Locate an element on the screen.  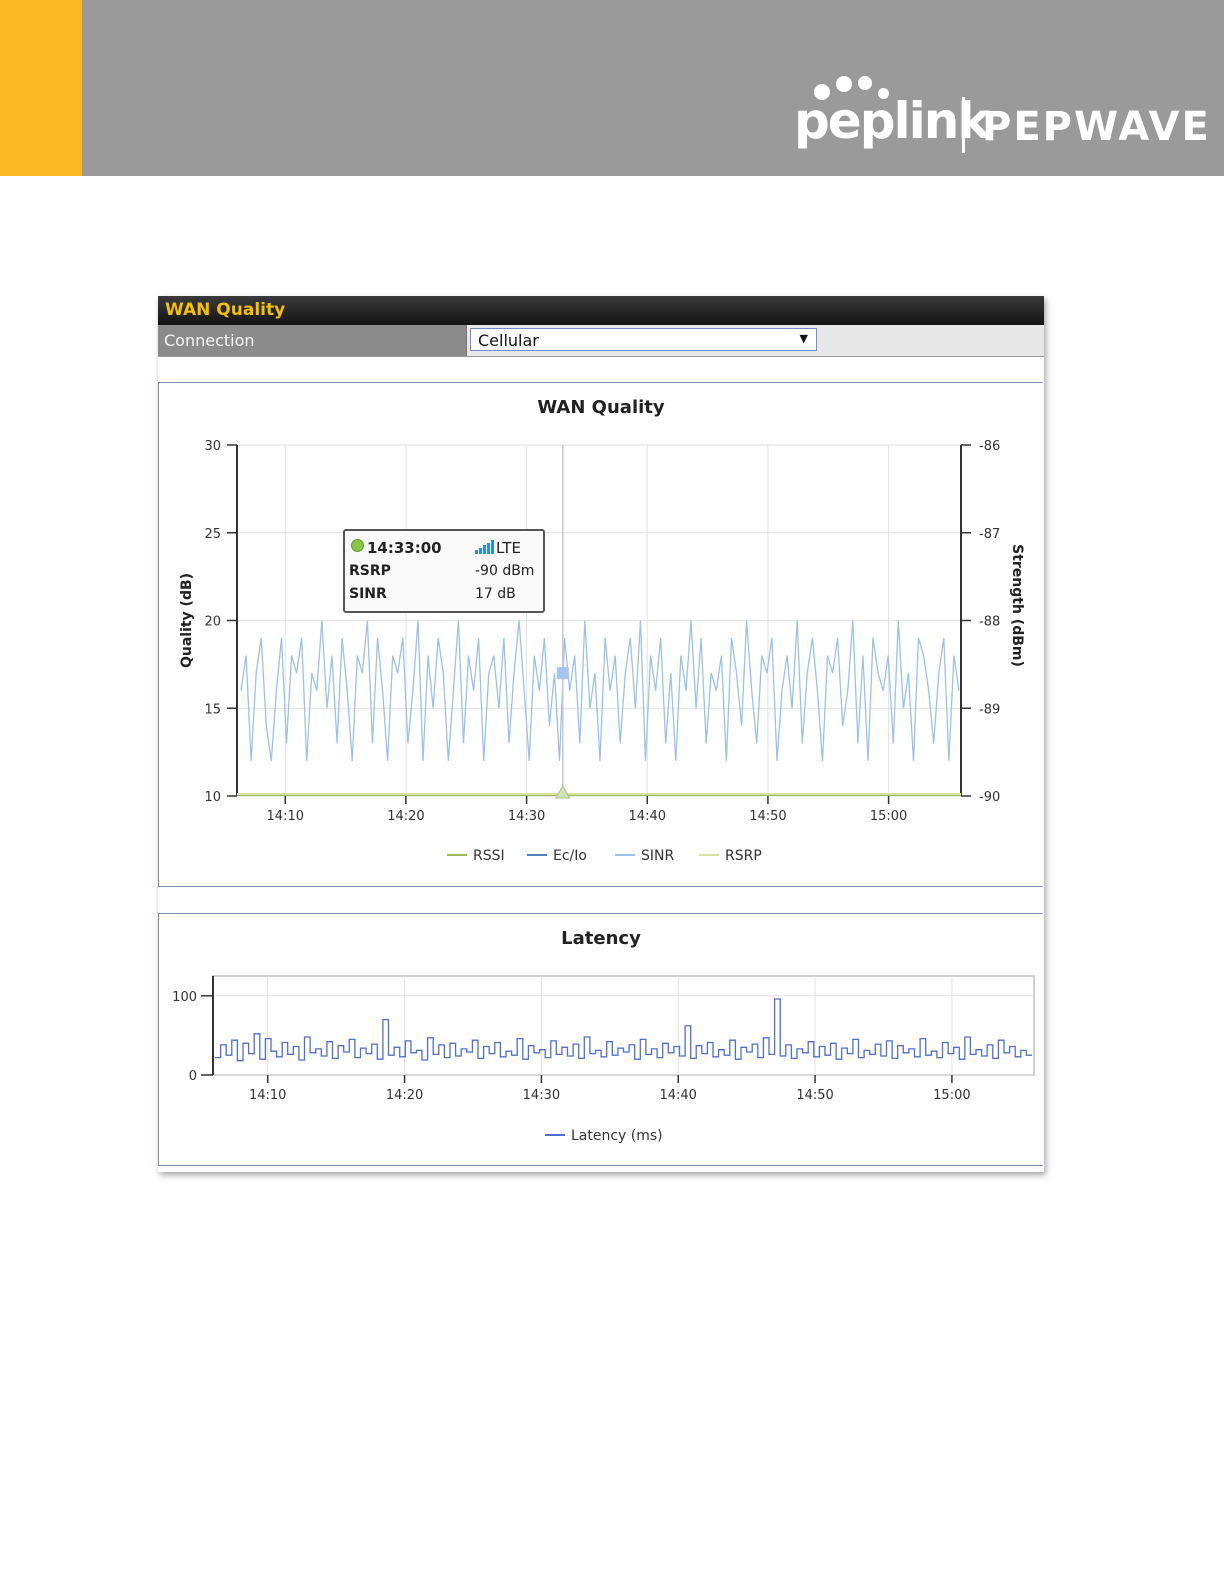
connection-label: Connection is located at coordinates (209, 340).